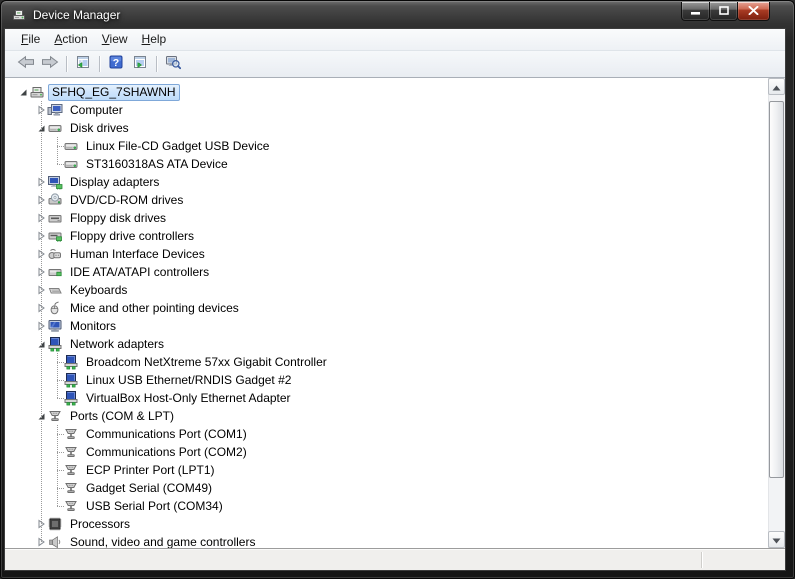 This screenshot has height=579, width=795. I want to click on tree-item-st3160318as-ata-device: ST3160318AS ATA Device, so click(386, 164).